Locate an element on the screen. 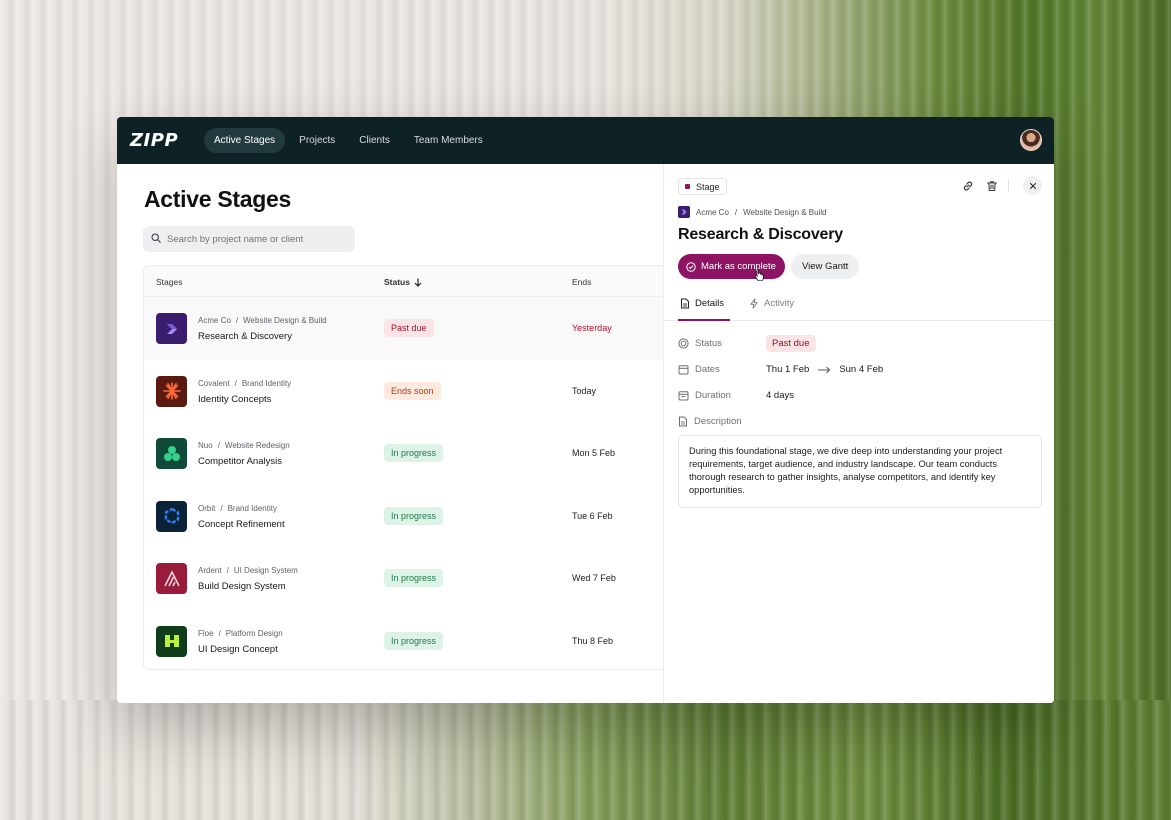  row-end-date: Thu 8 Feb is located at coordinates (593, 640).